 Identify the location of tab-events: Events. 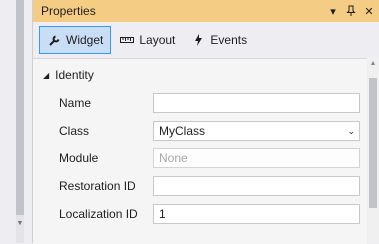
(219, 40).